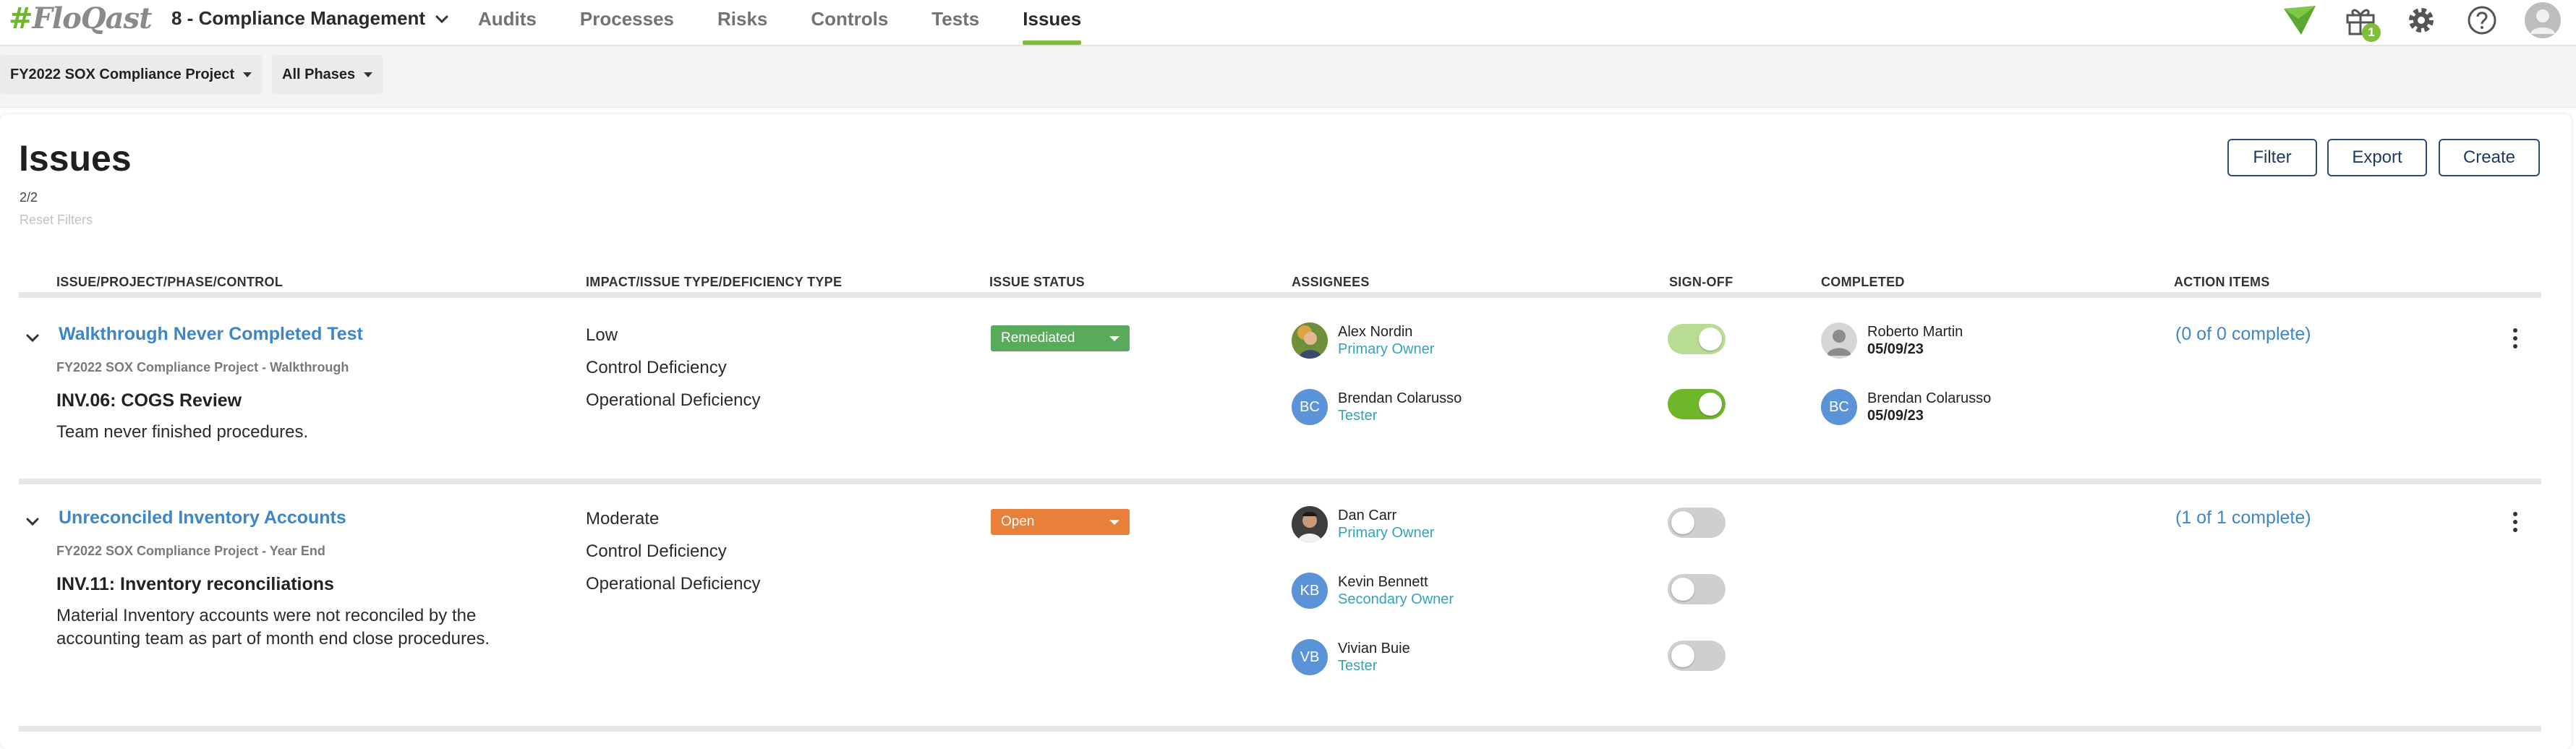  What do you see at coordinates (81, 18) in the screenshot?
I see `floqast-logo: #FloQast` at bounding box center [81, 18].